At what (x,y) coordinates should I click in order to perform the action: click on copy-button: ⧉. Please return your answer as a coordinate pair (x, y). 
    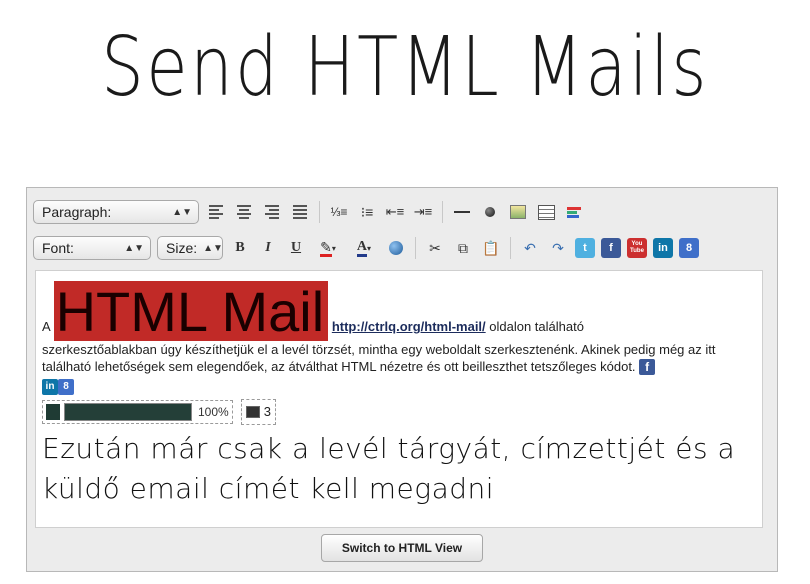
    Looking at the image, I should click on (463, 248).